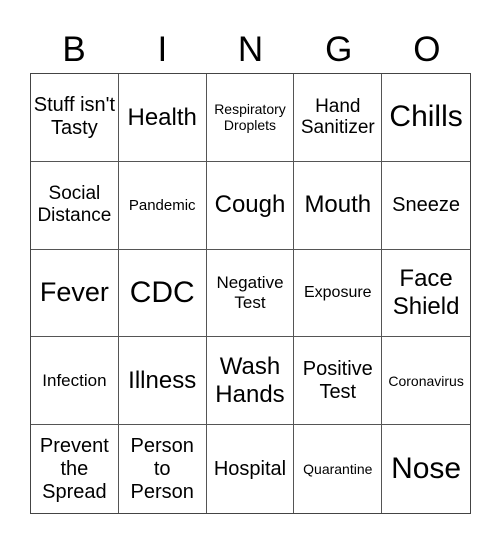  I want to click on bingo-cell: Hand Sanitizer, so click(338, 118).